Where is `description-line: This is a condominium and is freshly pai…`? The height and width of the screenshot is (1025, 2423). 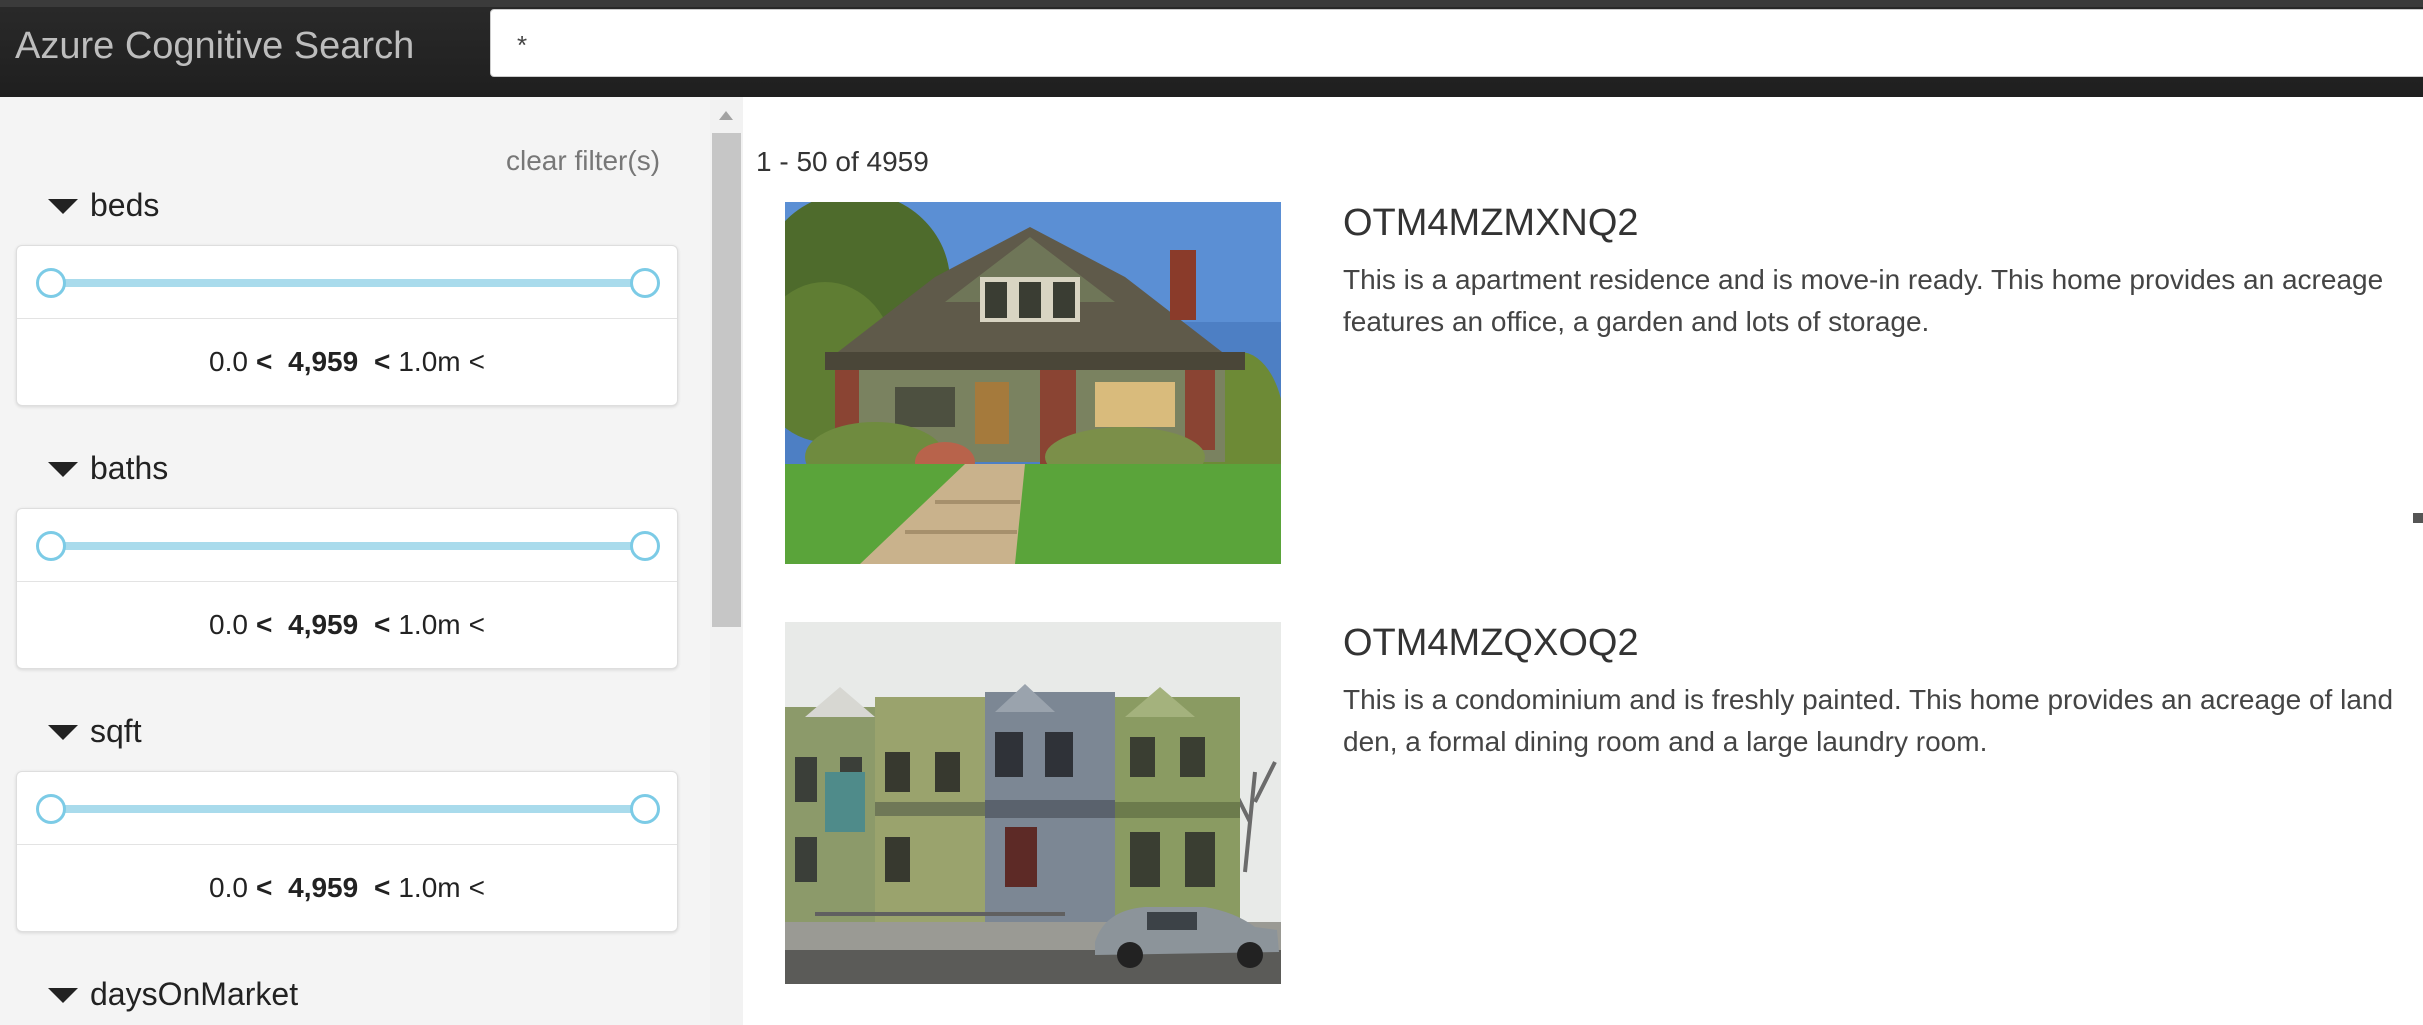 description-line: This is a condominium and is freshly pai… is located at coordinates (1868, 699).